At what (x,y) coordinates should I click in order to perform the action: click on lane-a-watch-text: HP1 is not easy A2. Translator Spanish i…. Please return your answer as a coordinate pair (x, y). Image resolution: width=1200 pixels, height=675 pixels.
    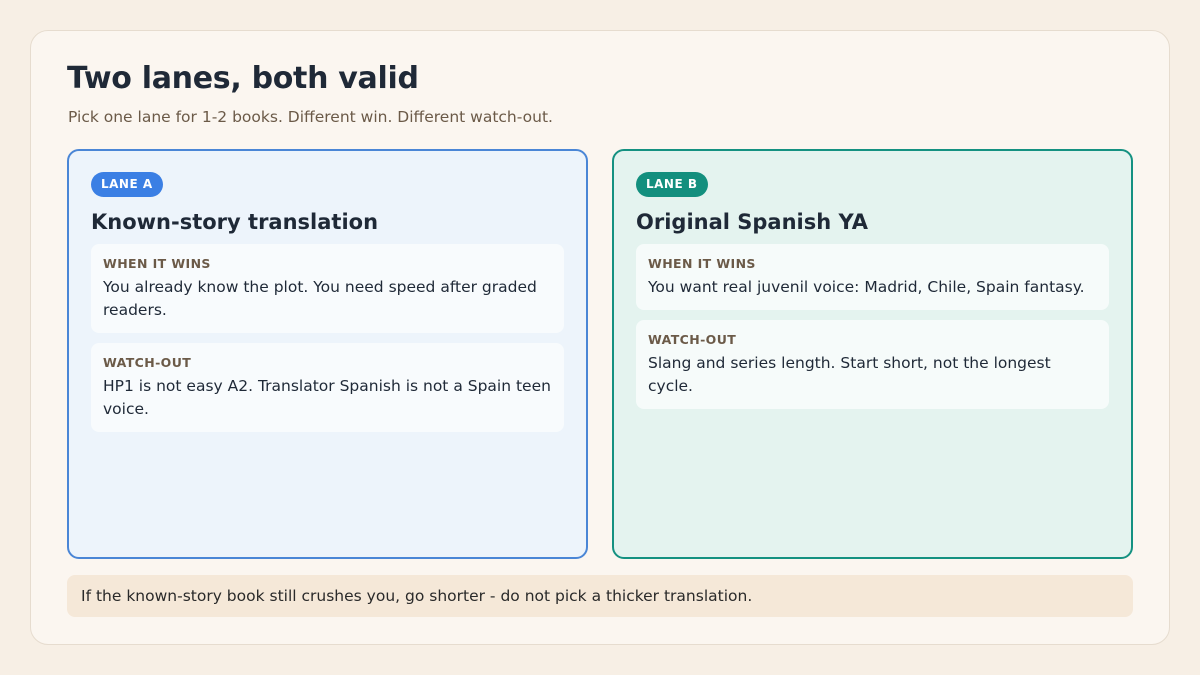
    Looking at the image, I should click on (327, 397).